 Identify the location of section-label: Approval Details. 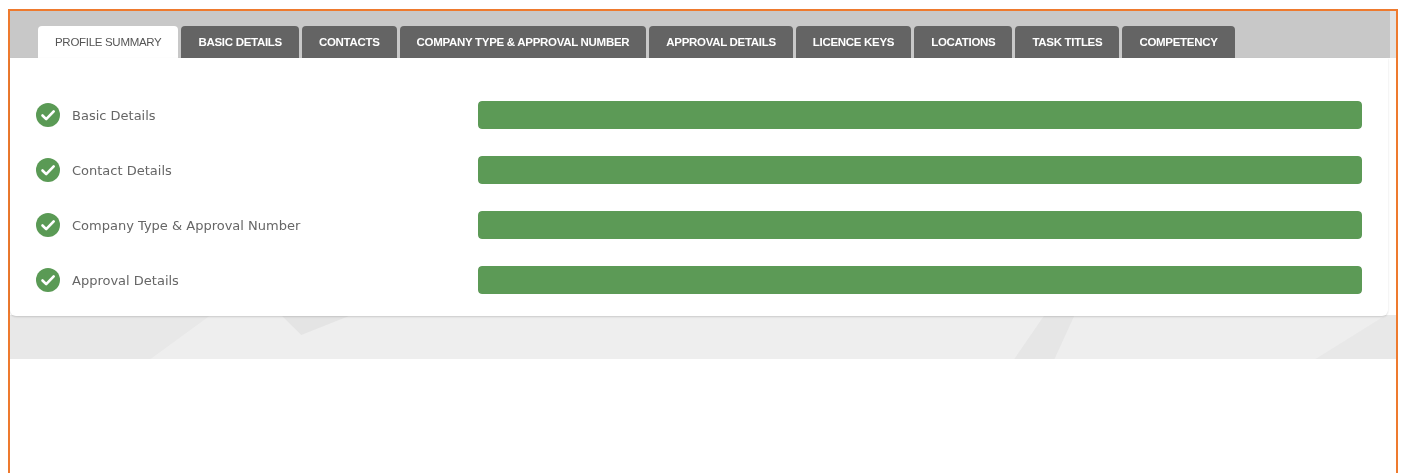
(126, 280).